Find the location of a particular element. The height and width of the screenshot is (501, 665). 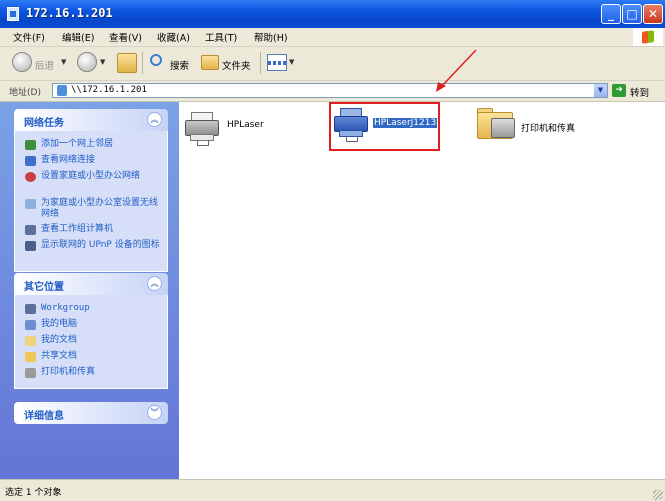

menu-tools: 工具(T) is located at coordinates (221, 37).